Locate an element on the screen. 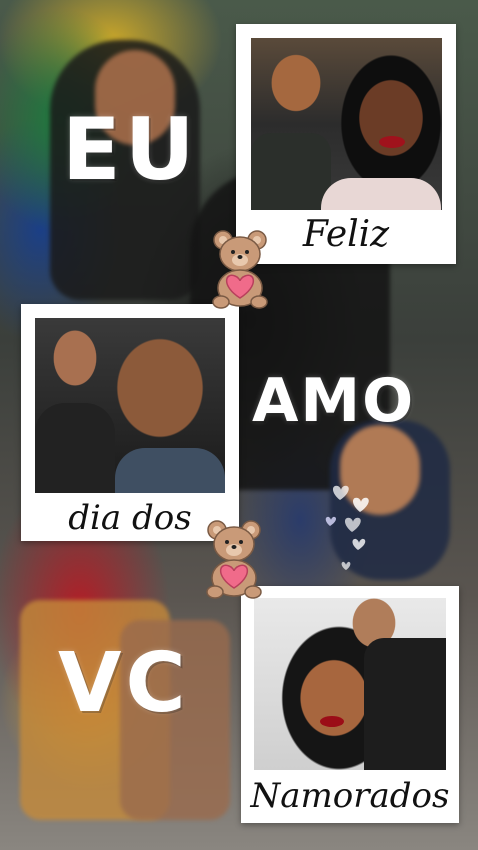 This screenshot has width=478, height=850. polaroid-frame: Namorados is located at coordinates (350, 704).